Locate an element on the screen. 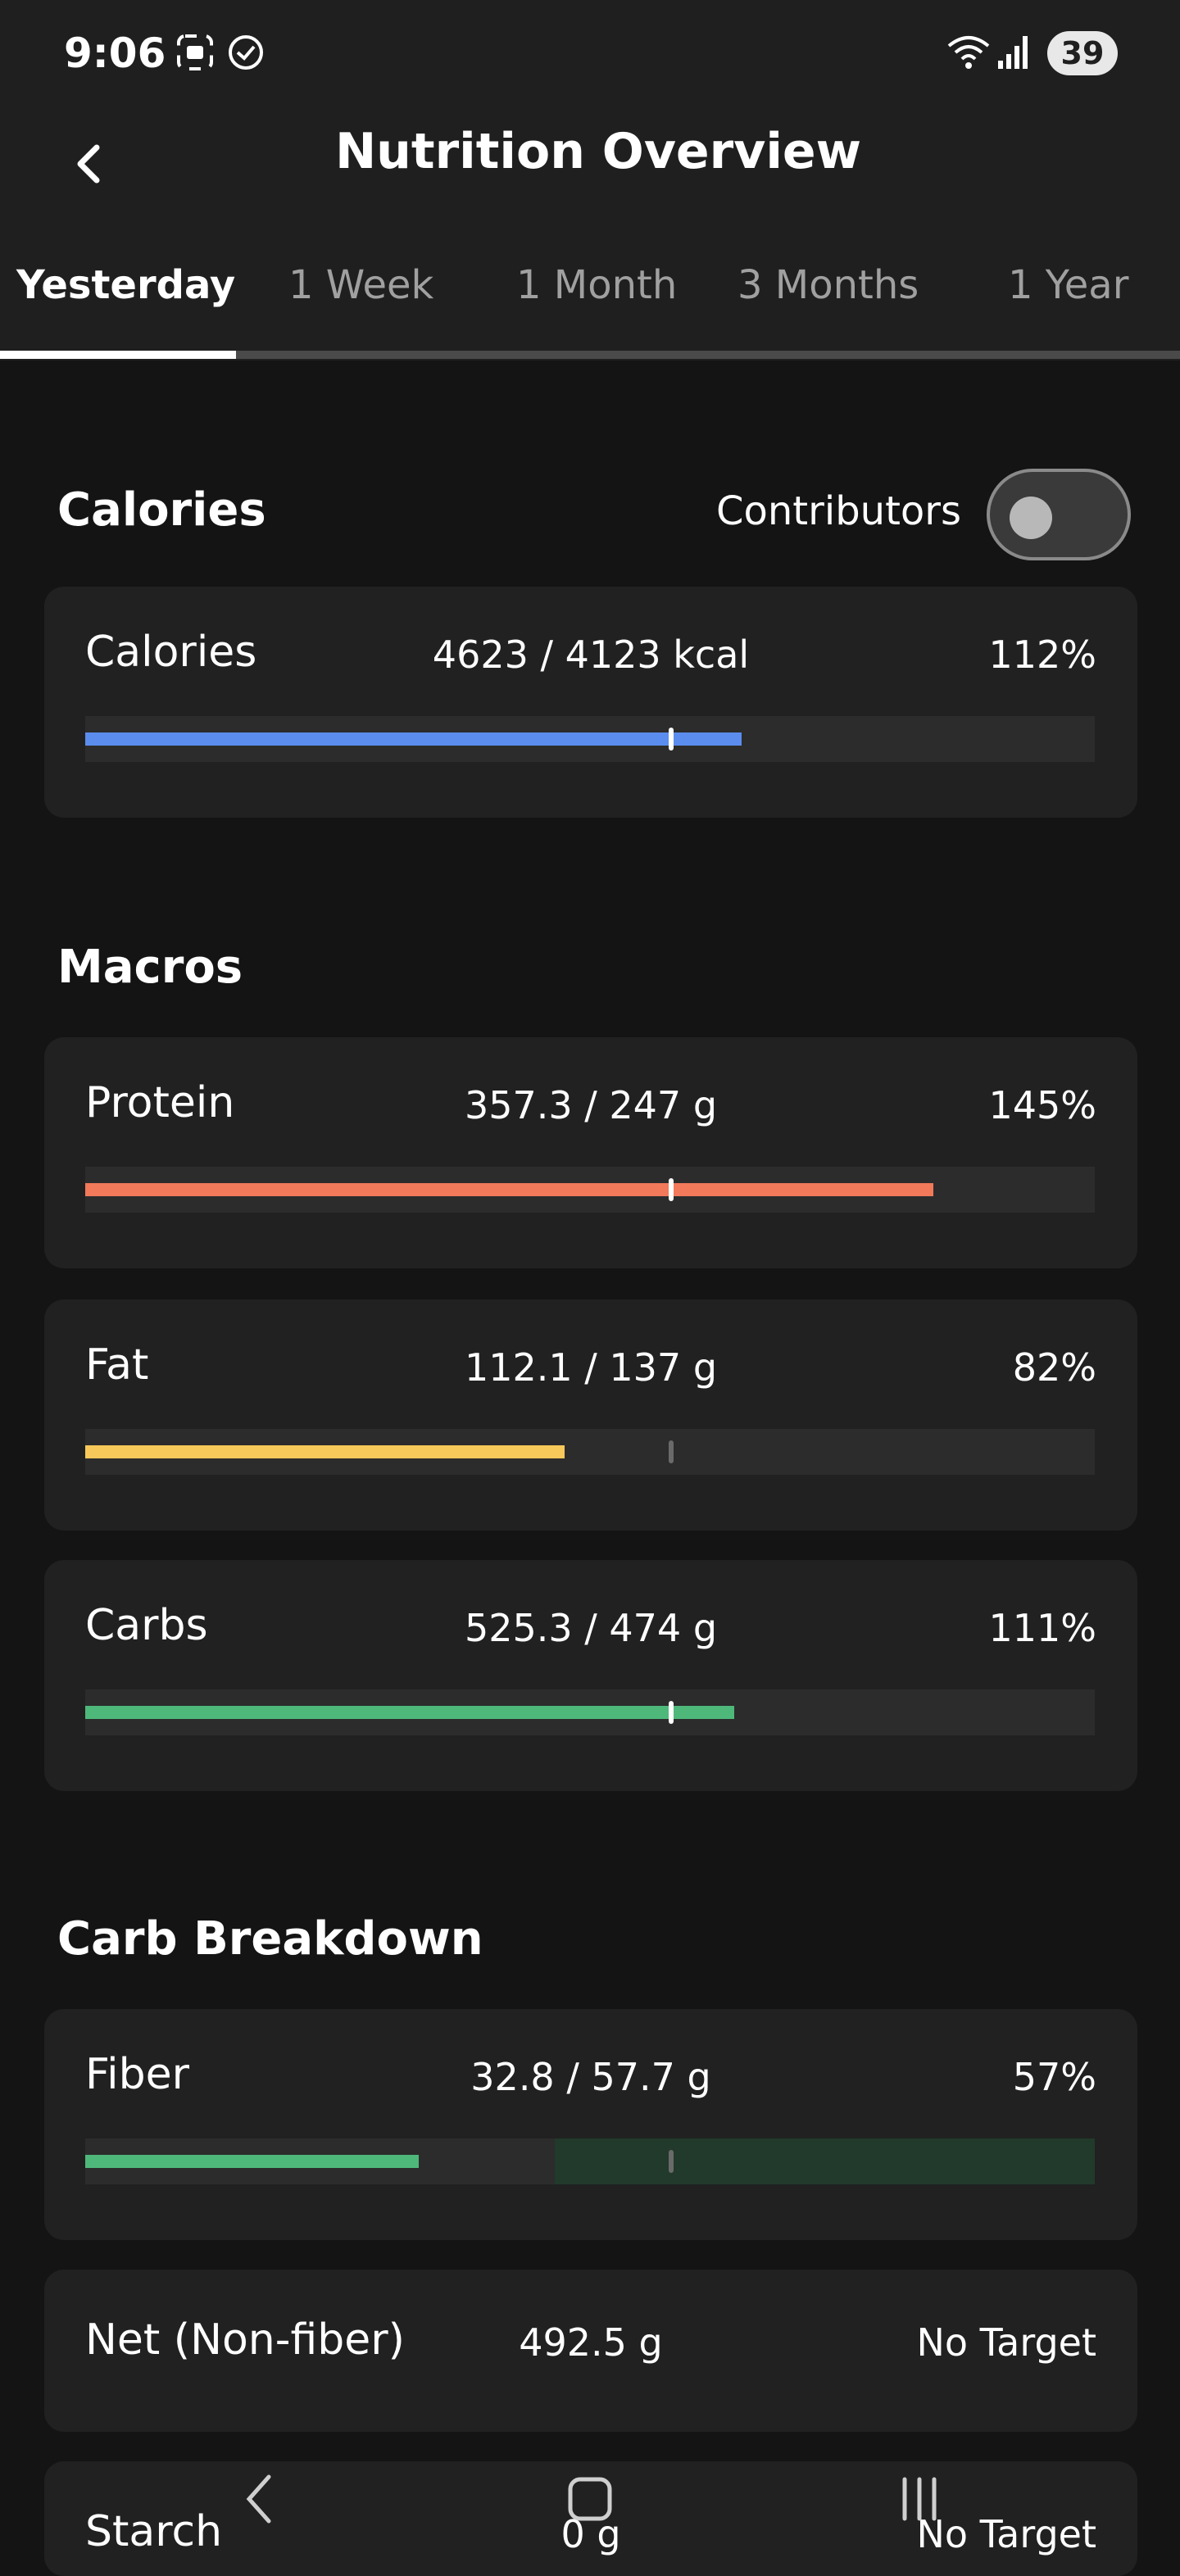  toggle-knob is located at coordinates (1031, 518).